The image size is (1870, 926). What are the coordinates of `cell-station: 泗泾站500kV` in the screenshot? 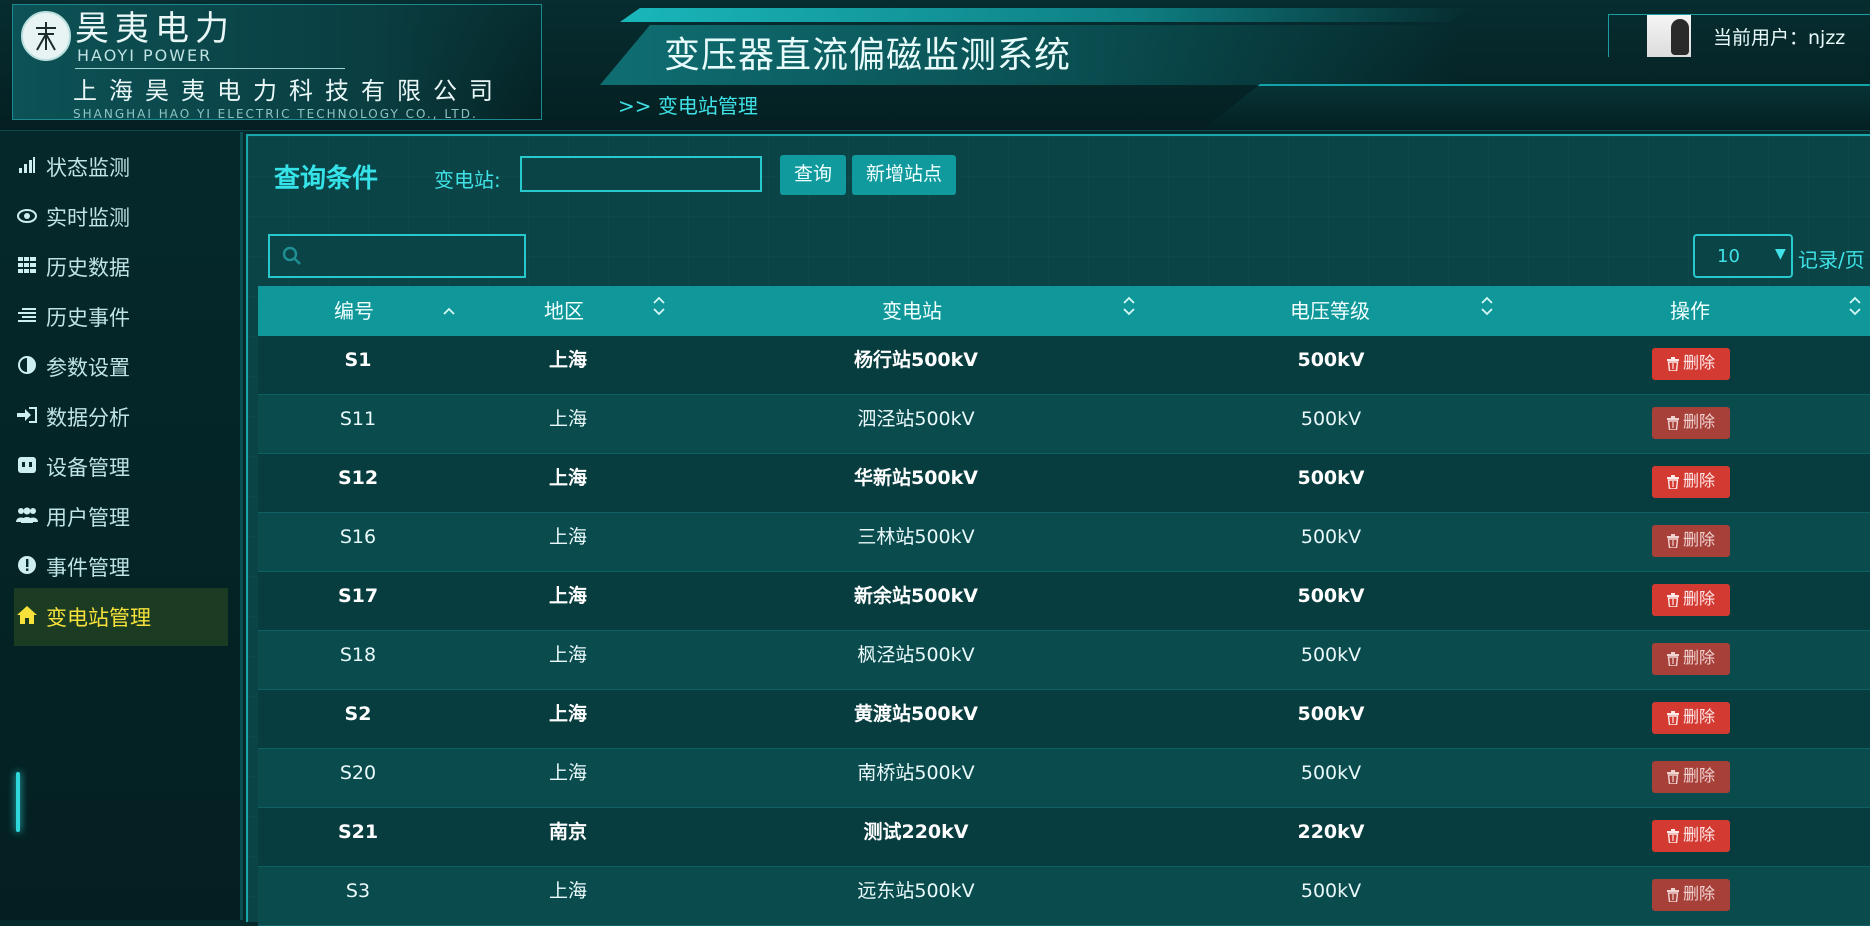 It's located at (916, 419).